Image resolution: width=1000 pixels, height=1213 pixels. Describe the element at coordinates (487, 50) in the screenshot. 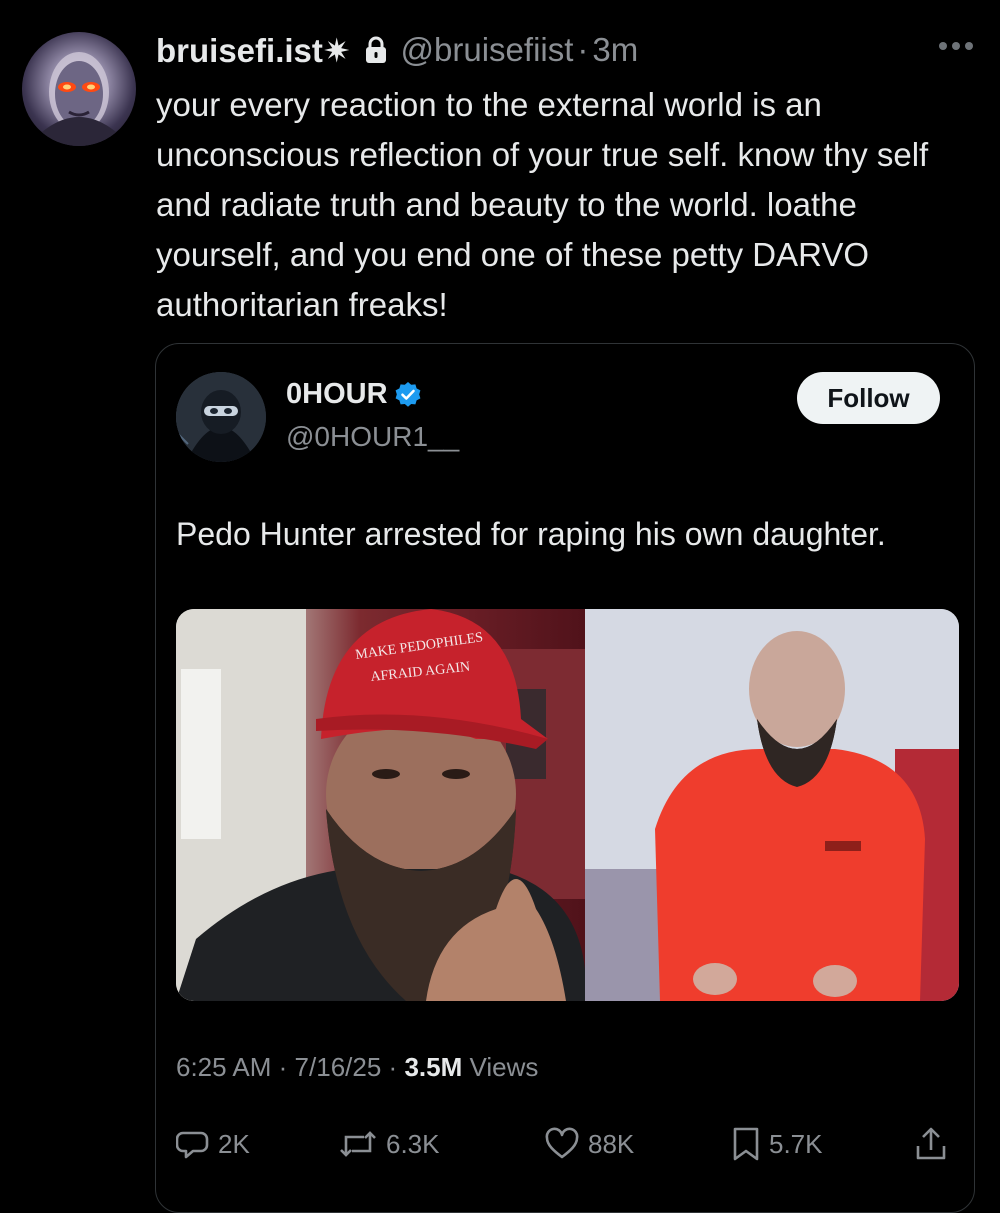

I see `author-handle: @bruisefiist` at that location.